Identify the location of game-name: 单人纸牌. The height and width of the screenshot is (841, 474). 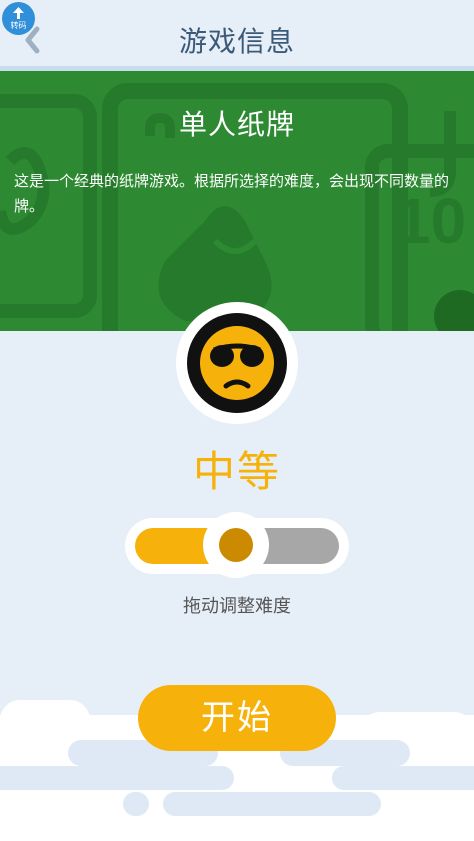
(236, 124).